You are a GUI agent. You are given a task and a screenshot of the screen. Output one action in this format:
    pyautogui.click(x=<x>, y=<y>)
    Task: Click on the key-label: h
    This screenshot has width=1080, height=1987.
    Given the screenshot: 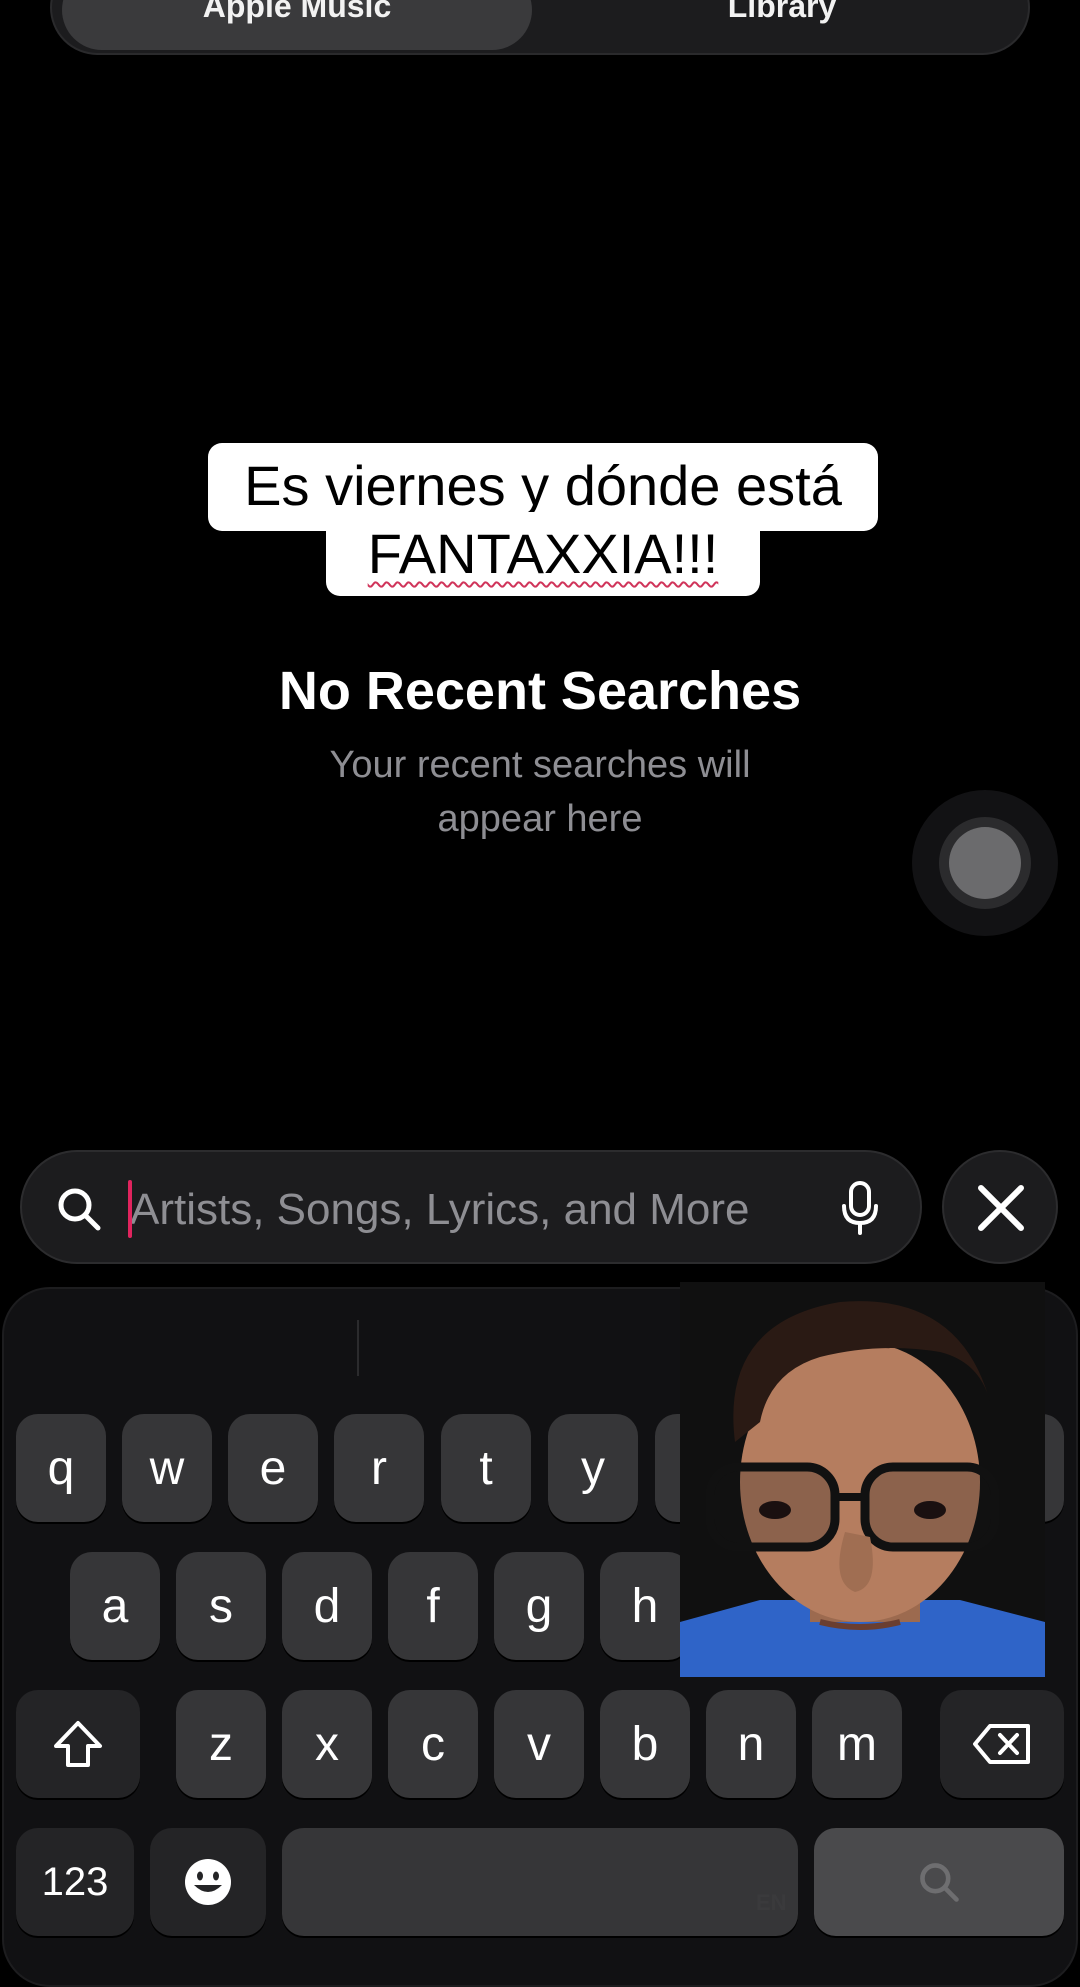 What is the action you would take?
    pyautogui.click(x=645, y=1606)
    